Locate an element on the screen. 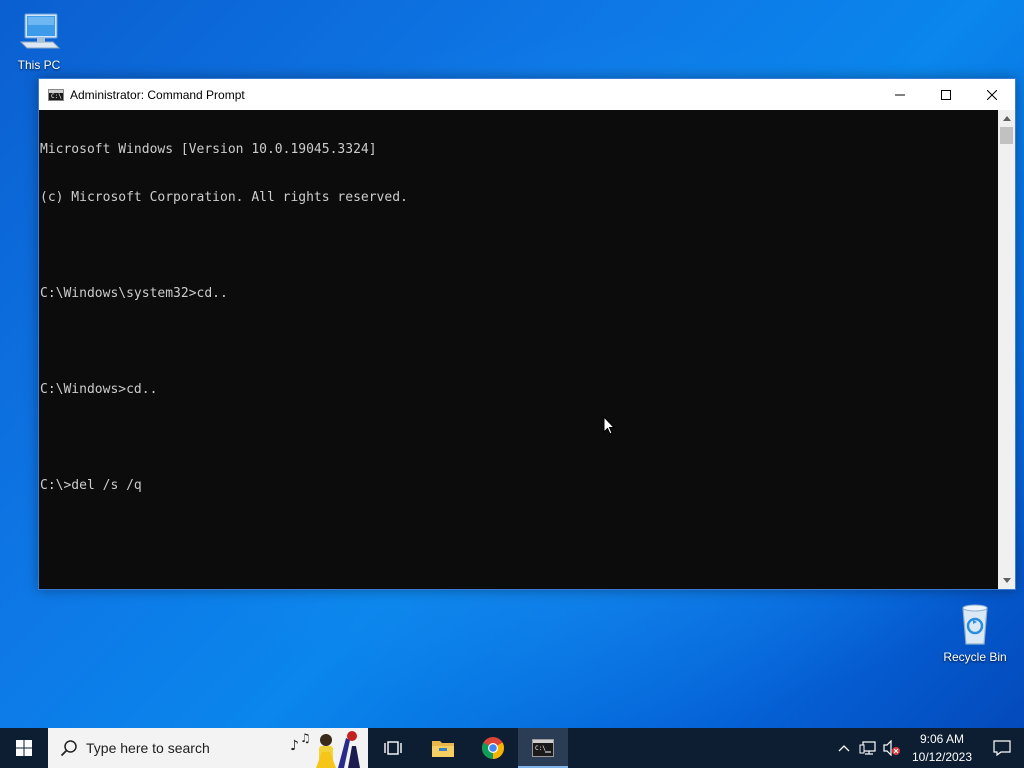 This screenshot has width=1024, height=768. desktop-icon-label: This PC is located at coordinates (39, 65).